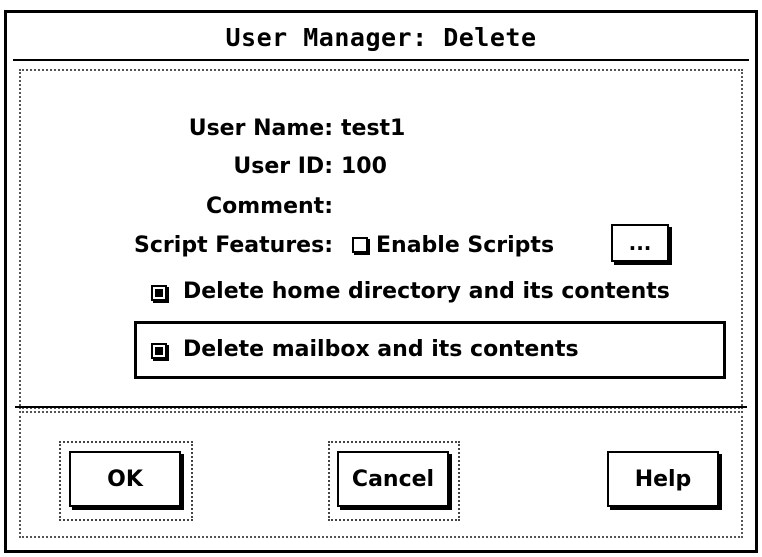 This screenshot has height=557, width=762. What do you see at coordinates (381, 38) in the screenshot?
I see `dialog-title: User Manager: Delete` at bounding box center [381, 38].